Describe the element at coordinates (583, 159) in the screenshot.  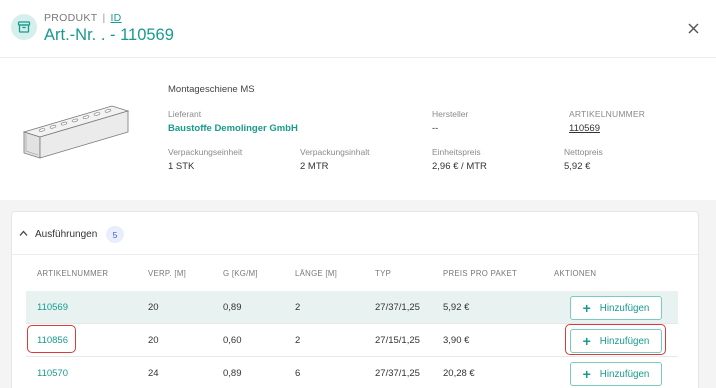
I see `field-nettopreis: Nettopreis 5,92 €` at that location.